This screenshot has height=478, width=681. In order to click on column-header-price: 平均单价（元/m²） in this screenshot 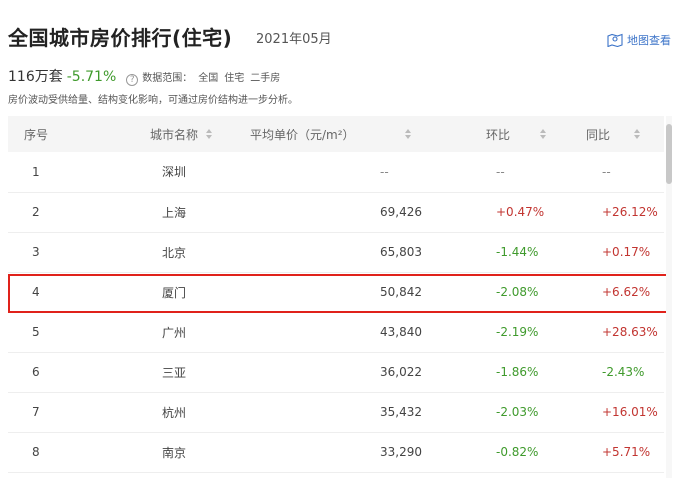, I will do `click(334, 134)`.